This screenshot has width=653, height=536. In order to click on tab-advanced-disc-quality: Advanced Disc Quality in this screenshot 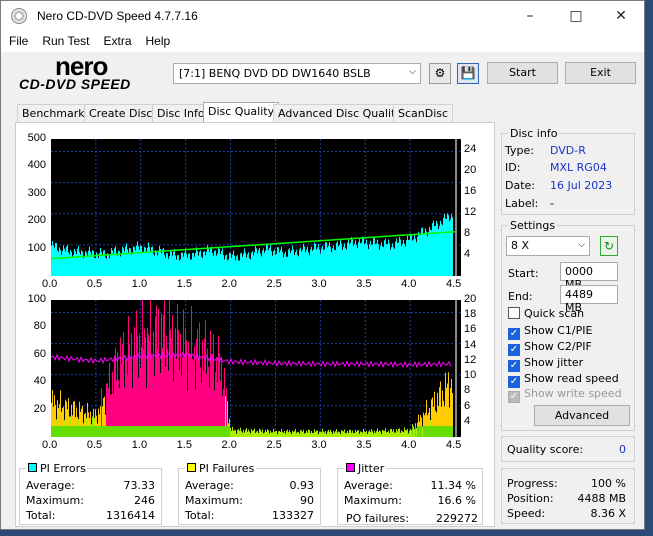, I will do `click(340, 113)`.